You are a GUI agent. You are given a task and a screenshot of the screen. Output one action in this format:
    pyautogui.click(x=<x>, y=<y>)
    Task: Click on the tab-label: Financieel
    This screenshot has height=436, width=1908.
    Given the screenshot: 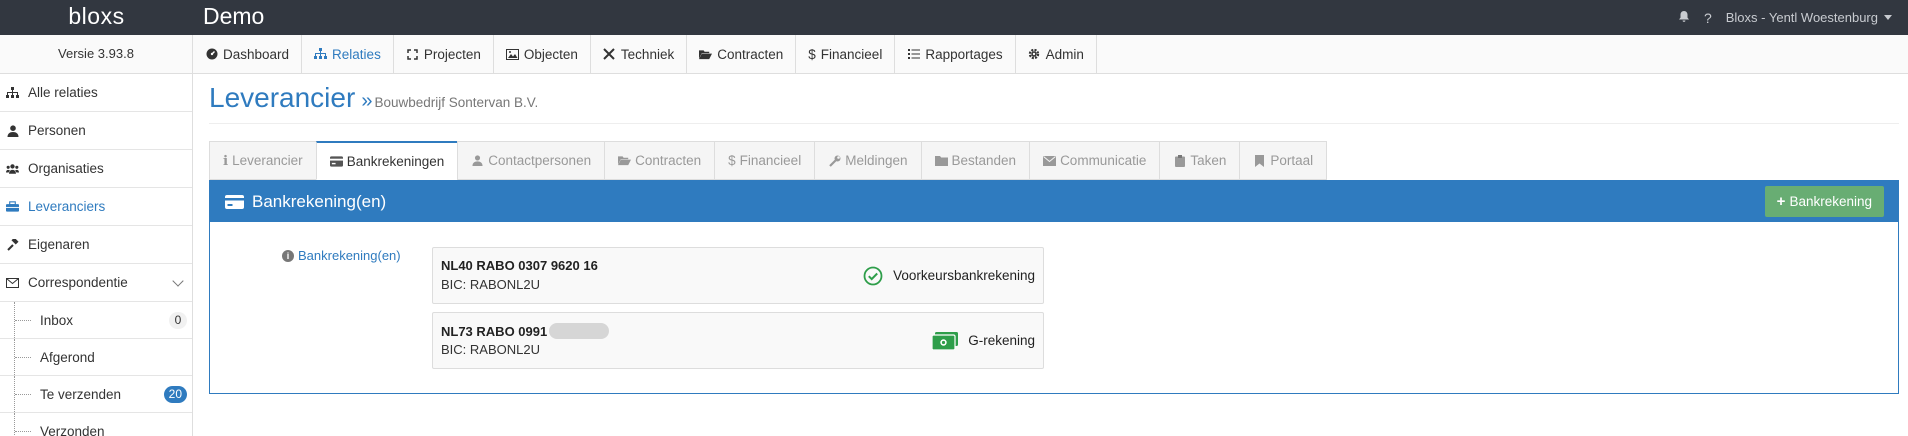 What is the action you would take?
    pyautogui.click(x=770, y=160)
    